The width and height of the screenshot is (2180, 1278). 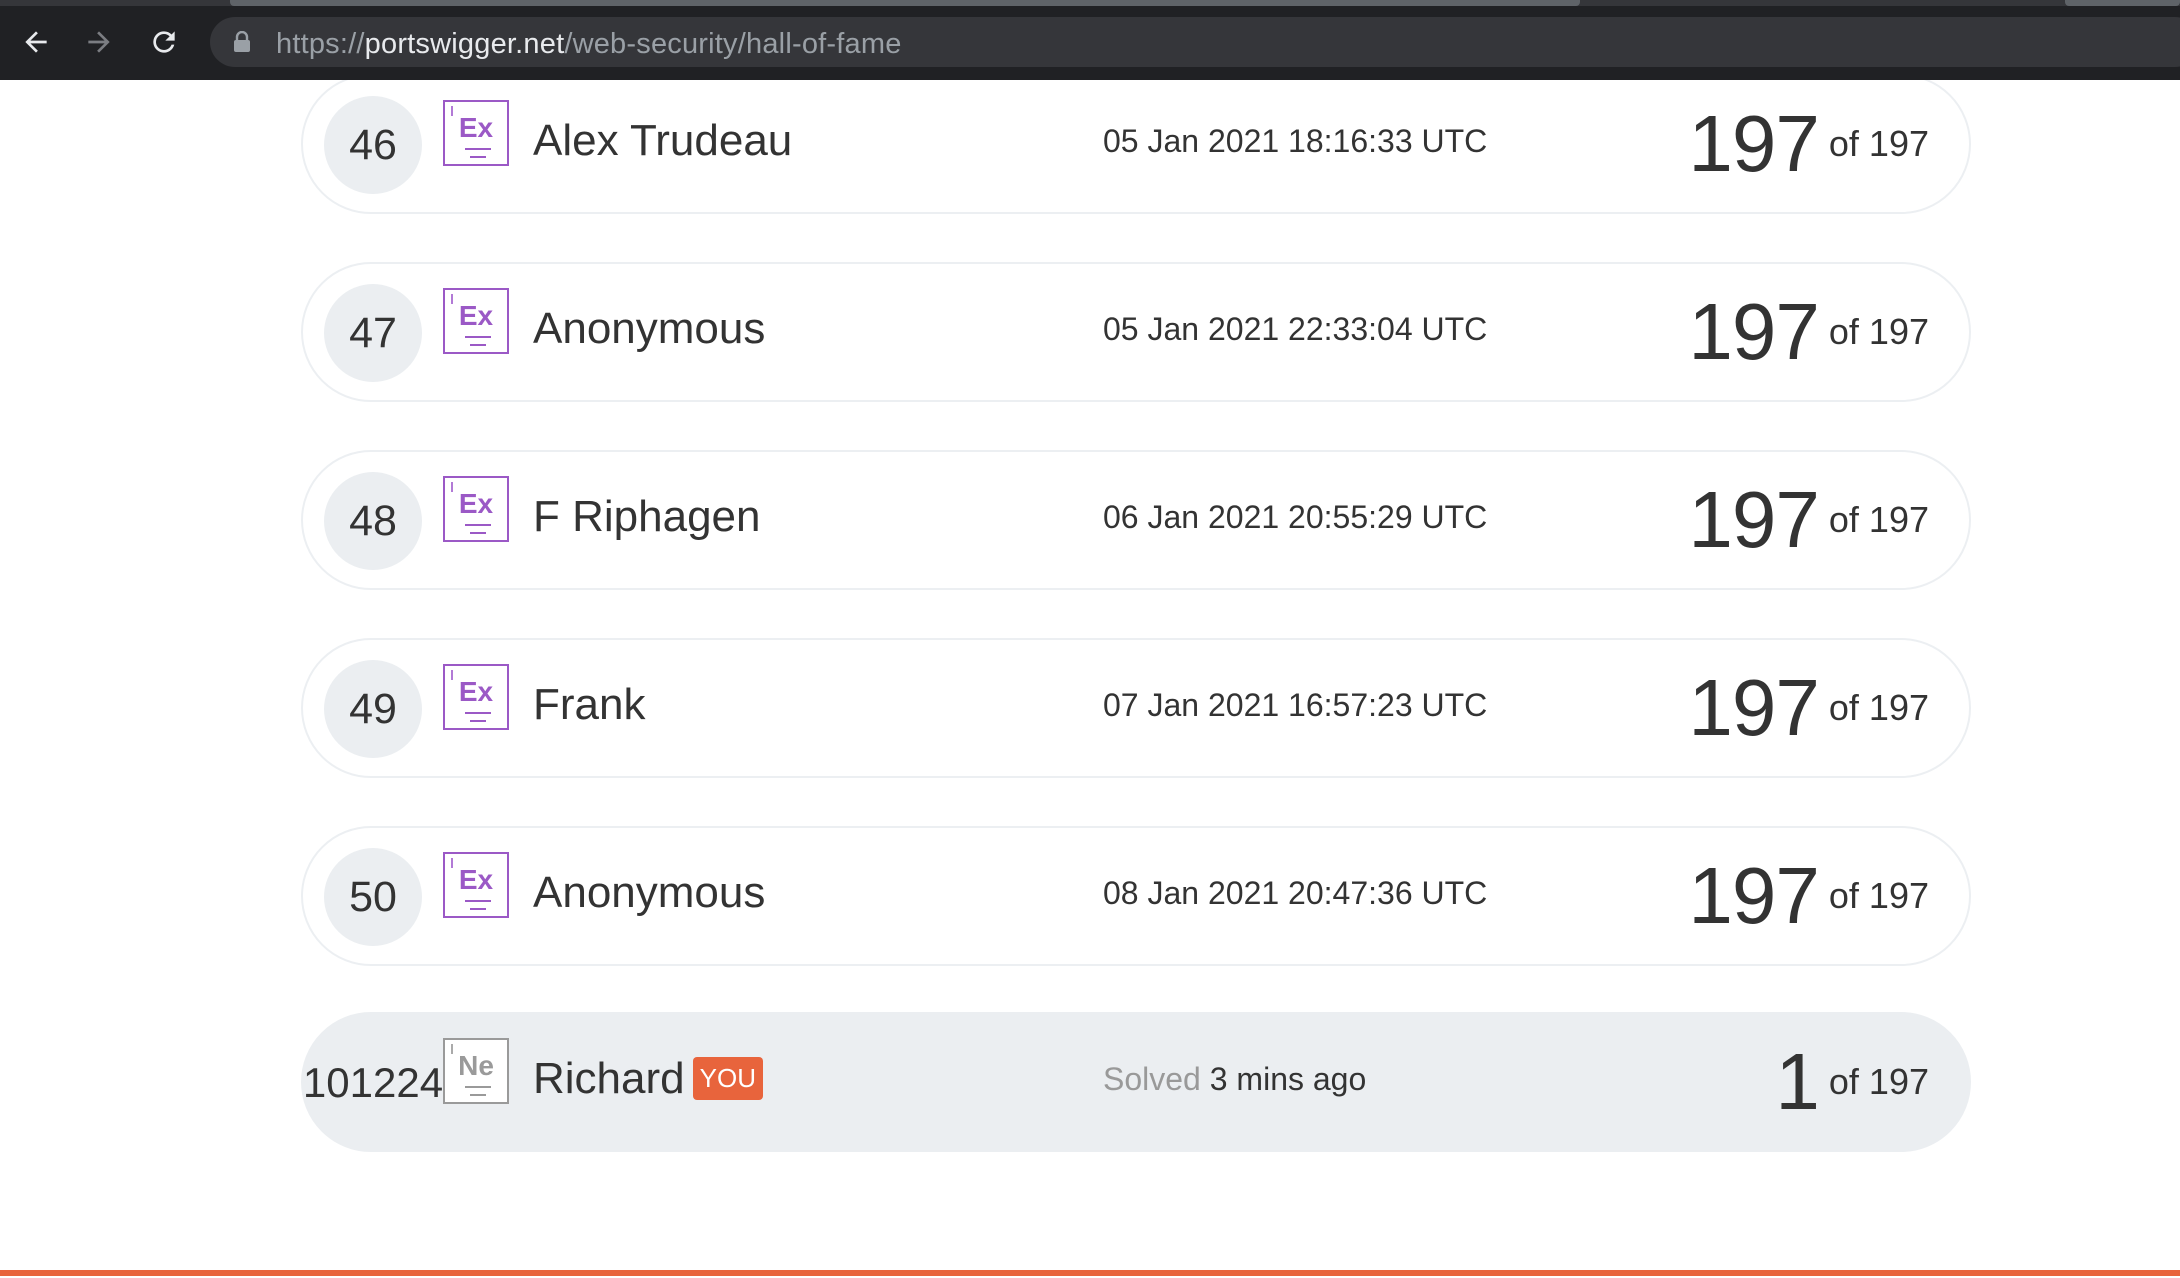 I want to click on solved-label: Solved, so click(x=1152, y=1079).